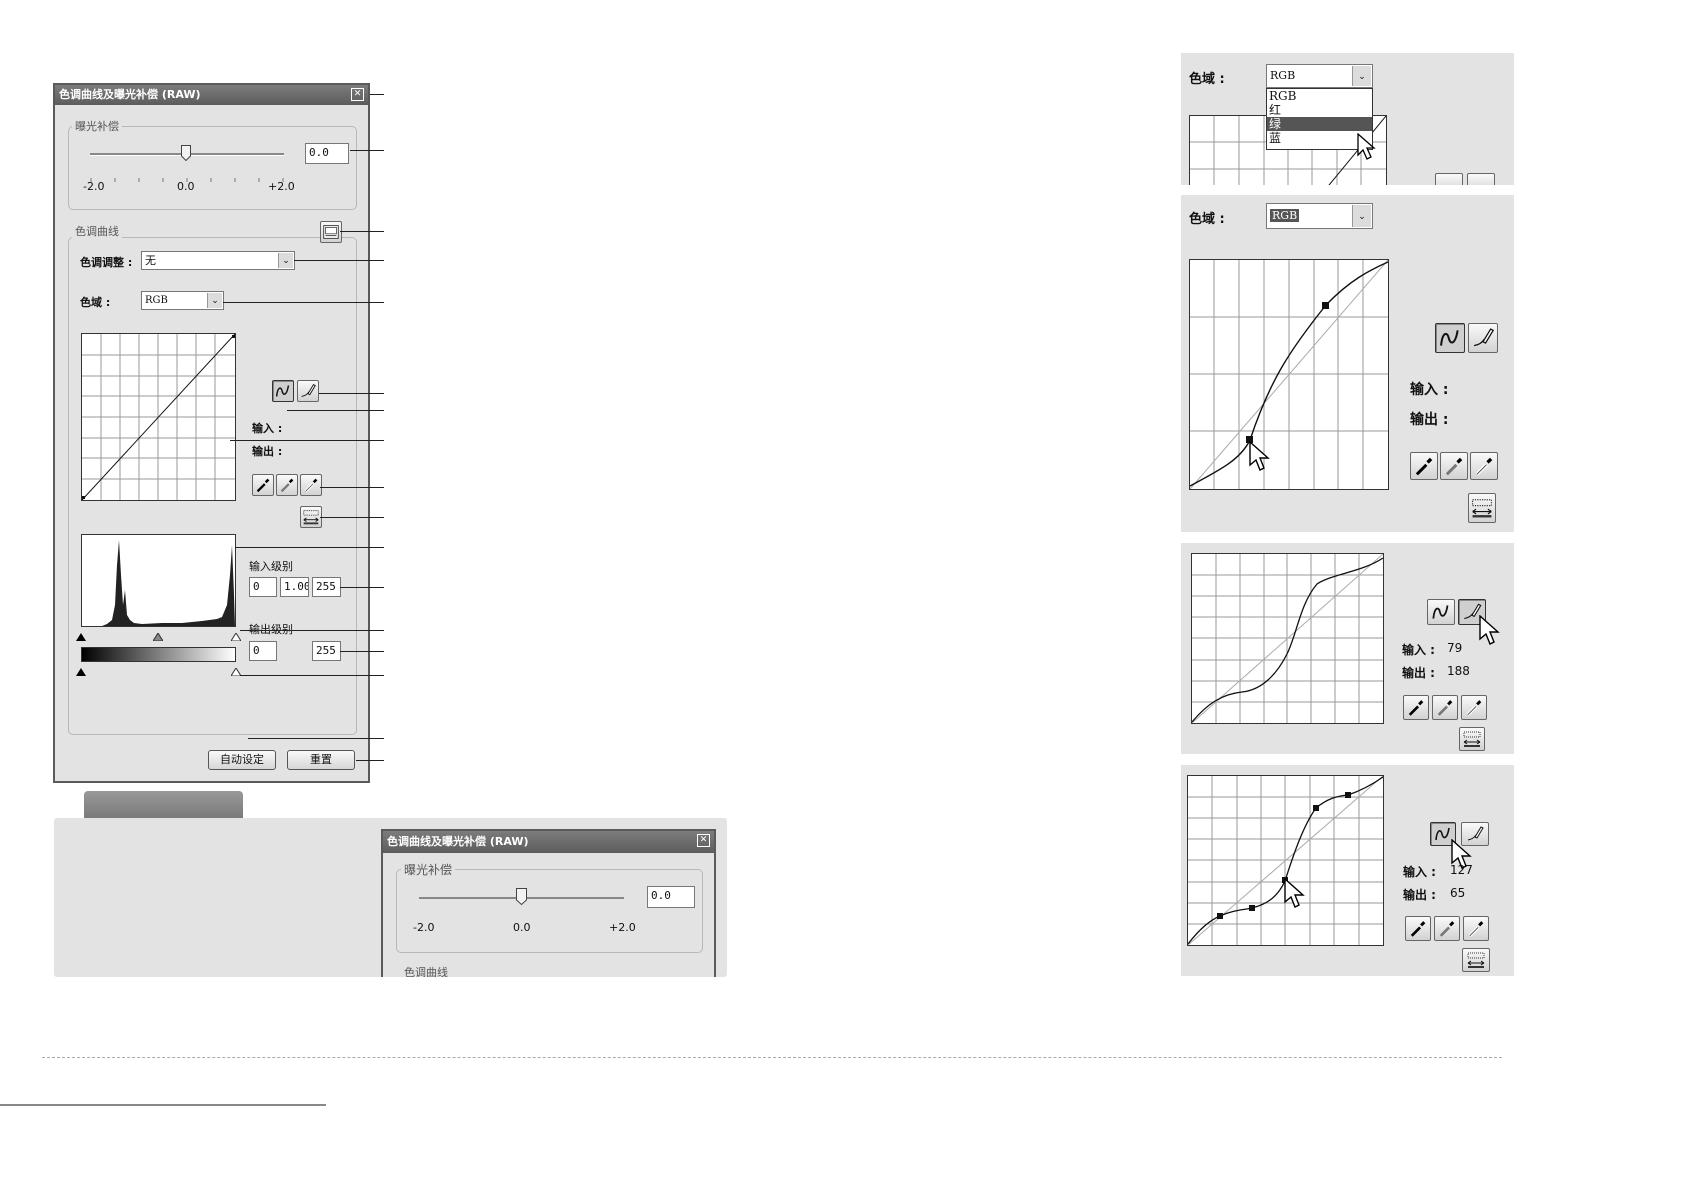 The width and height of the screenshot is (1685, 1191). What do you see at coordinates (267, 451) in the screenshot?
I see `output-label: 输出 :` at bounding box center [267, 451].